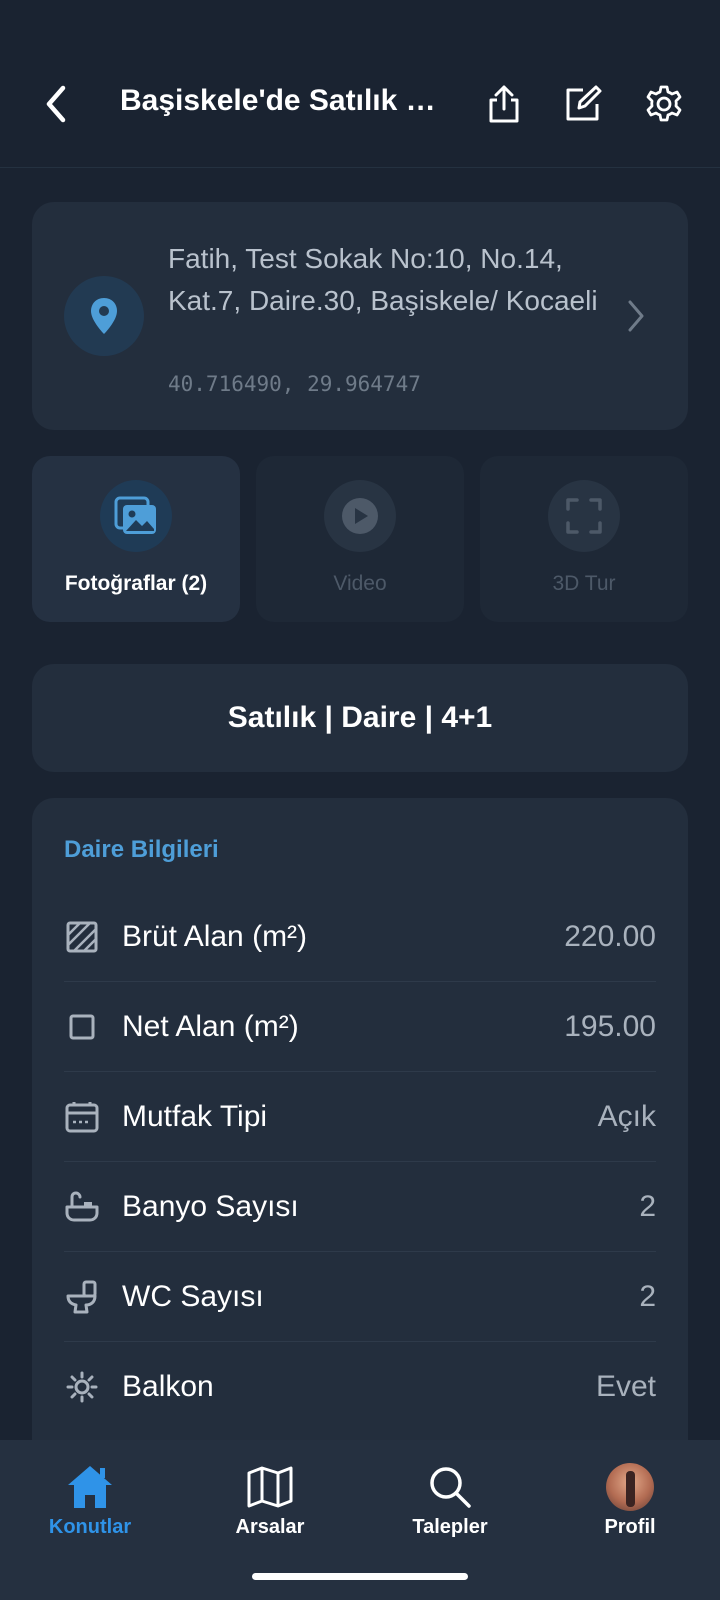  I want to click on info-row-net-area: Net Alan (m²) 195.00, so click(360, 1027).